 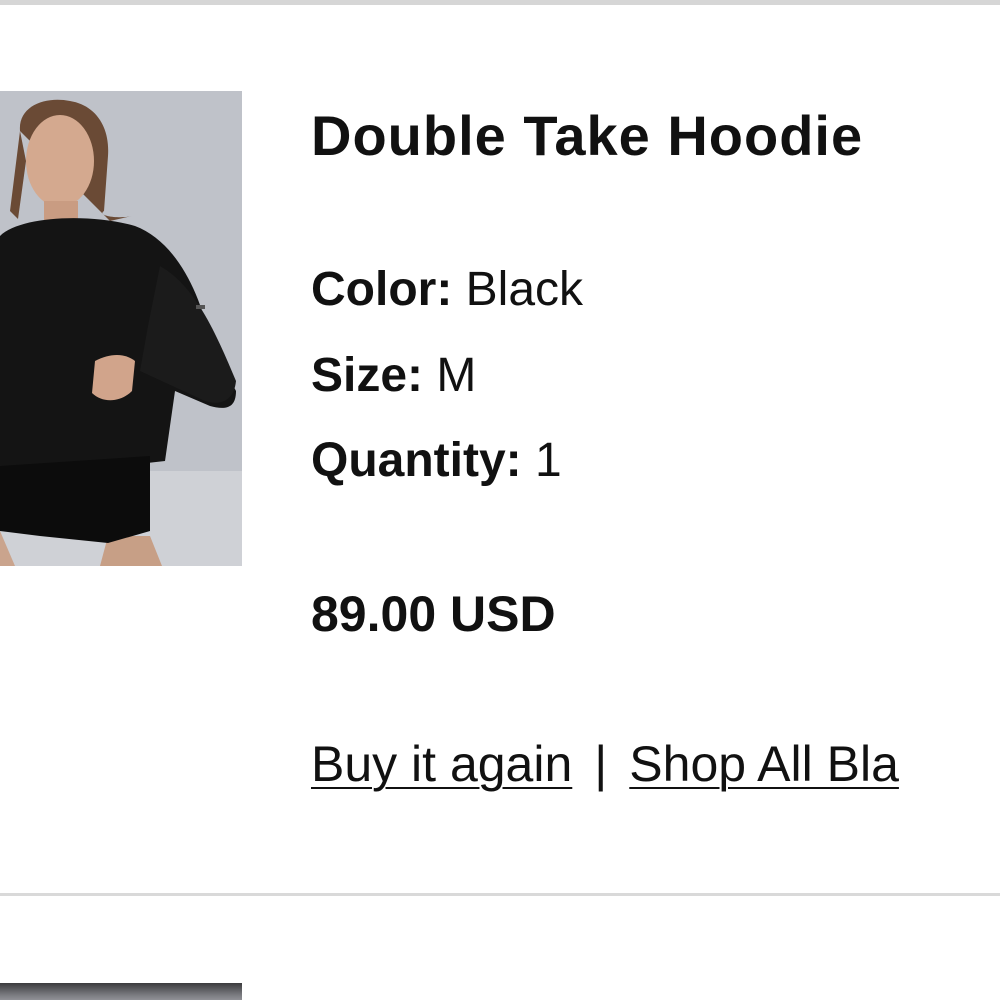 What do you see at coordinates (500, 2) in the screenshot?
I see `top-divider` at bounding box center [500, 2].